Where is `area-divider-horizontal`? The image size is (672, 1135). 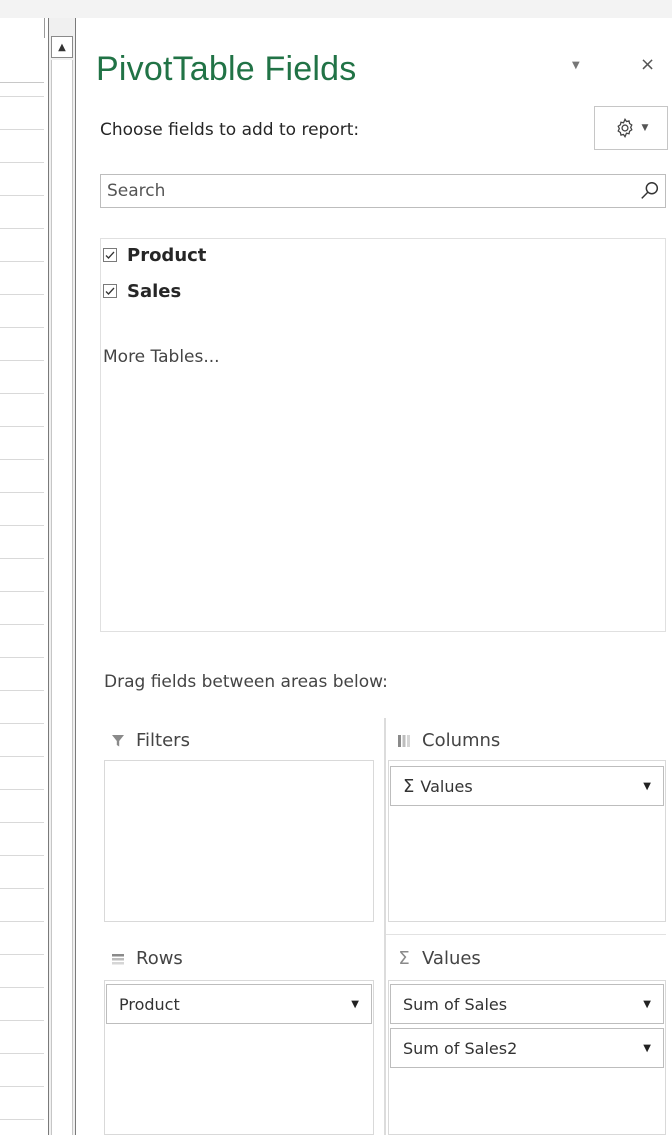 area-divider-horizontal is located at coordinates (526, 934).